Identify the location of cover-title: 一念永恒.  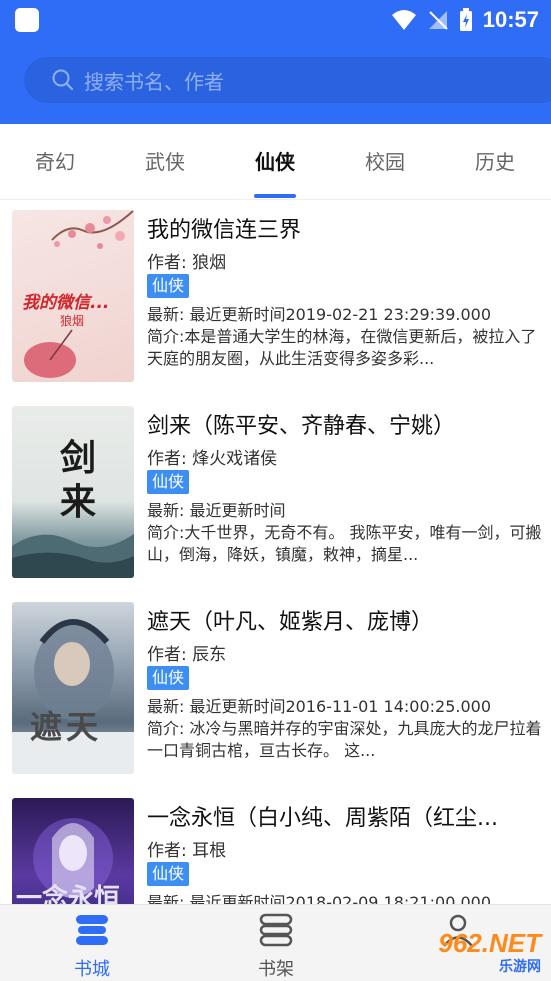
(68, 894).